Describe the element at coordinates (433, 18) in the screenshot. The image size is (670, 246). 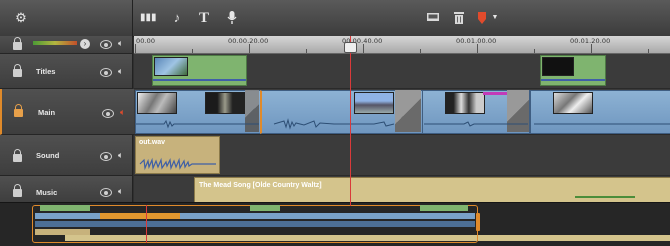
I see `monitor-icon` at that location.